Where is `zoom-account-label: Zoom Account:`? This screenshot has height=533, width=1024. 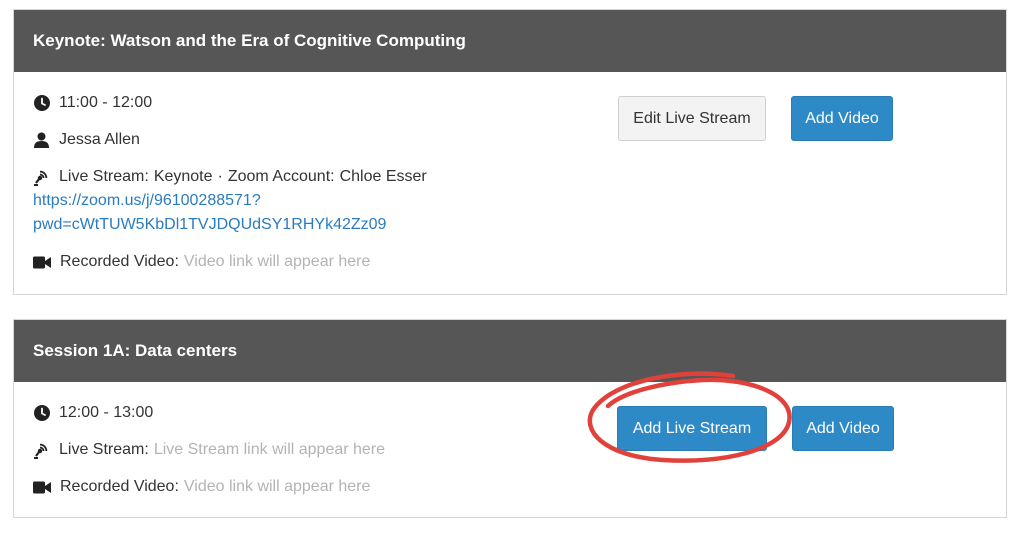 zoom-account-label: Zoom Account: is located at coordinates (281, 176).